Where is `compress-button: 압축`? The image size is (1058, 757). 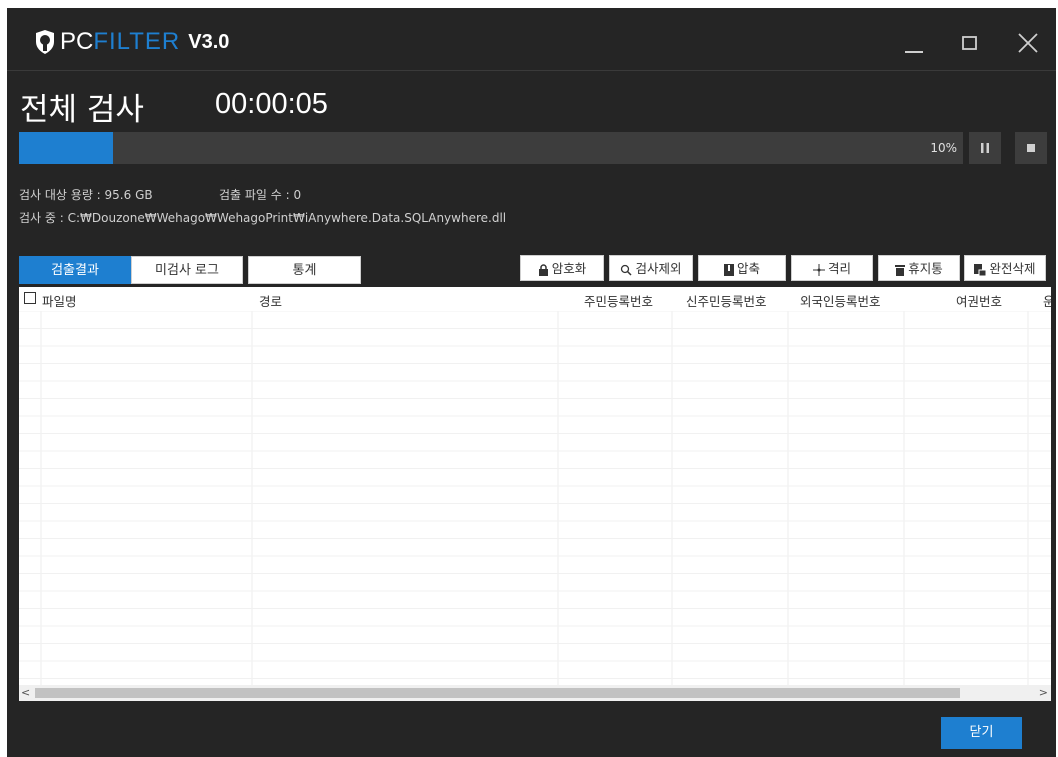 compress-button: 압축 is located at coordinates (742, 268).